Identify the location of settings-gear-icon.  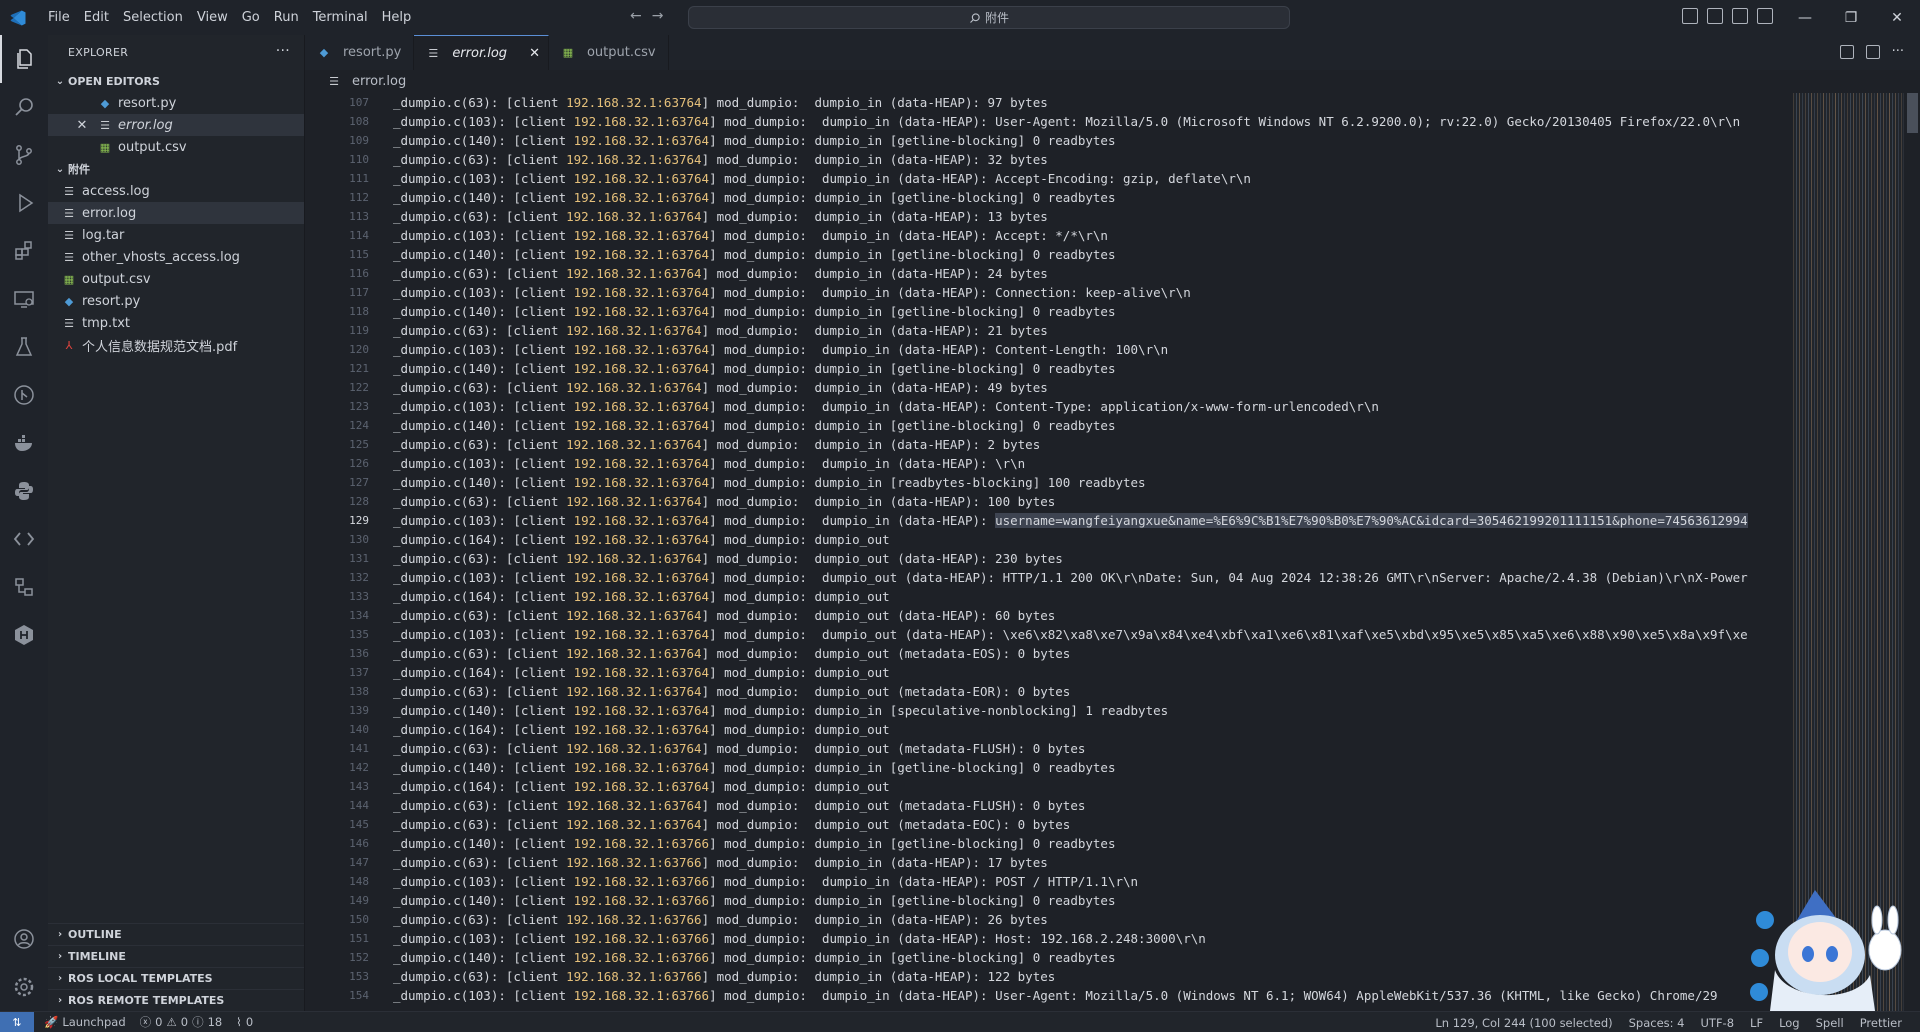
(24, 987).